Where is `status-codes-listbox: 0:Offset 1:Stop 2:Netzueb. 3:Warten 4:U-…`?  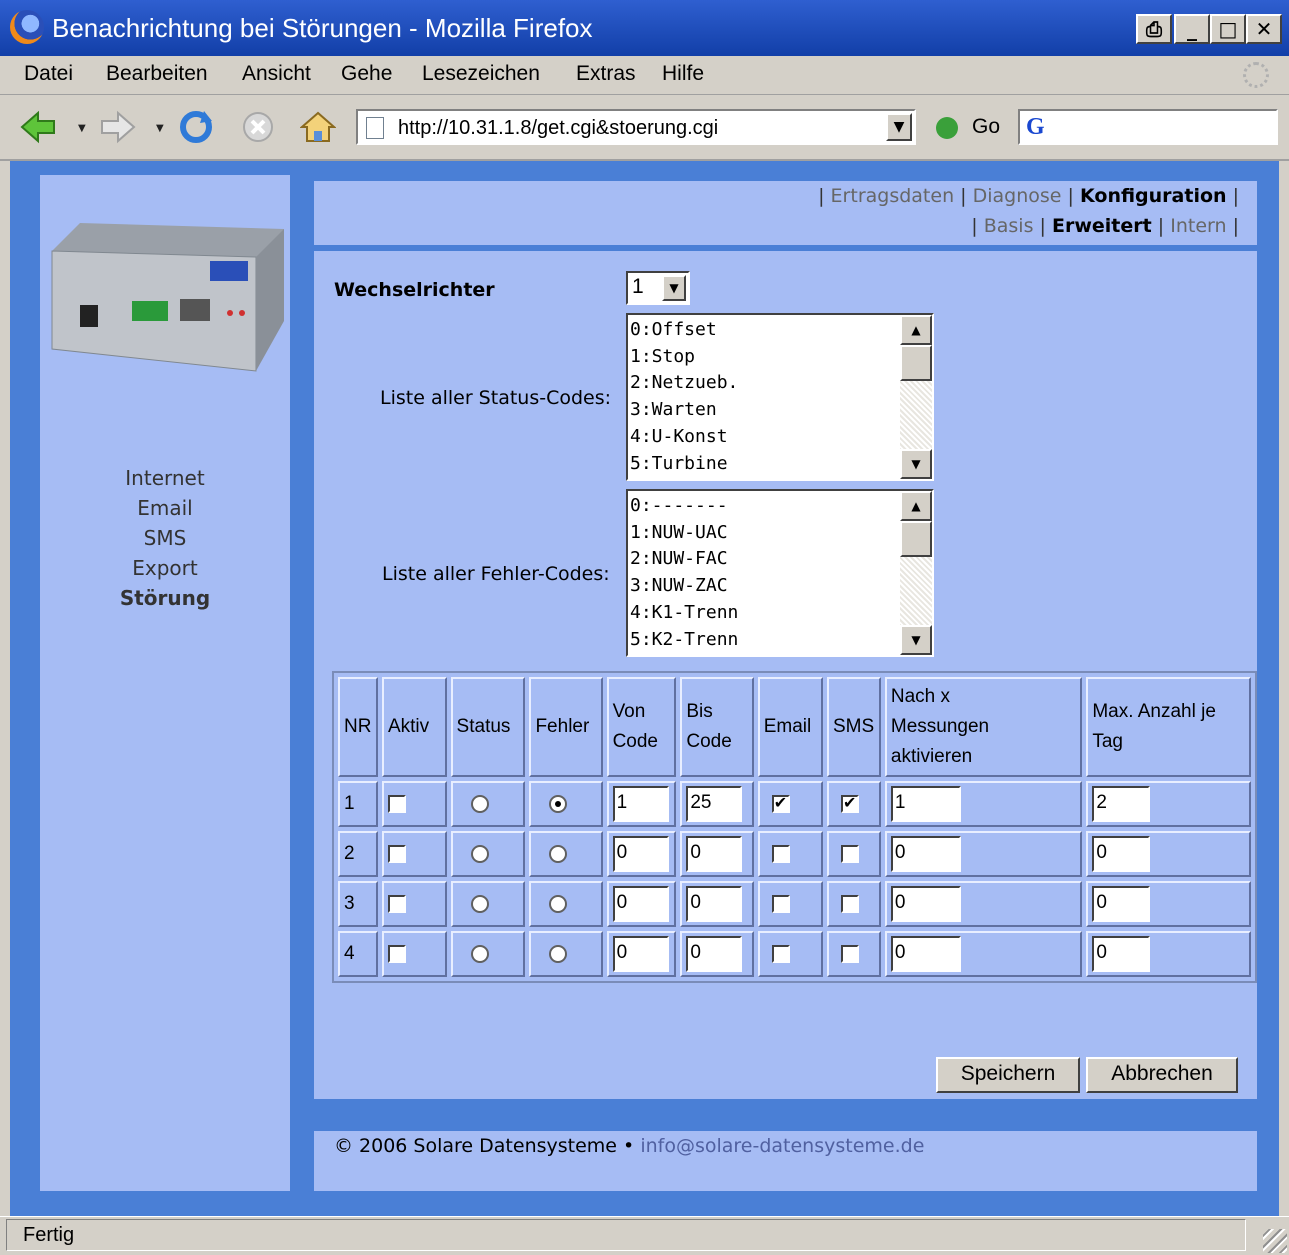 status-codes-listbox: 0:Offset 1:Stop 2:Netzueb. 3:Warten 4:U-… is located at coordinates (780, 397).